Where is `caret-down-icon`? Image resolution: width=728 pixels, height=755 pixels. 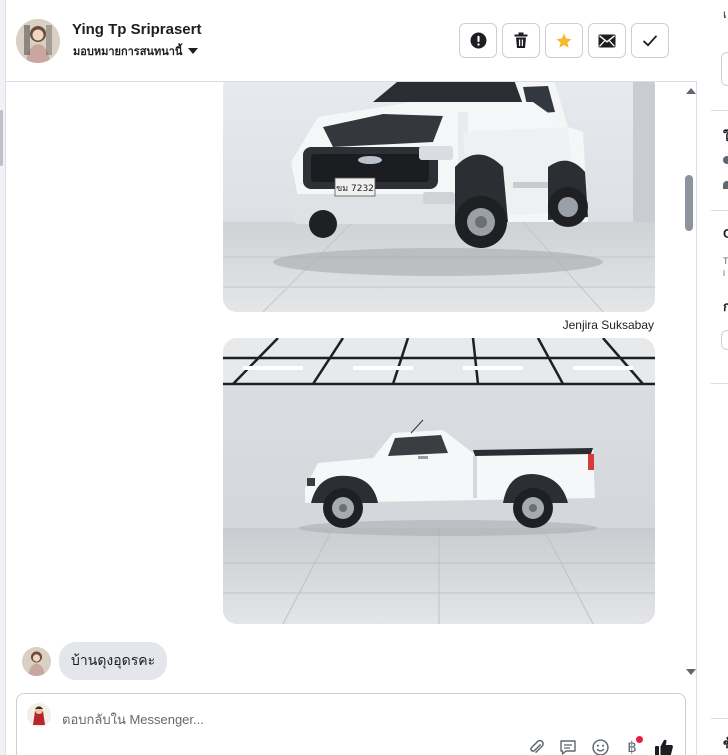
caret-down-icon is located at coordinates (193, 51).